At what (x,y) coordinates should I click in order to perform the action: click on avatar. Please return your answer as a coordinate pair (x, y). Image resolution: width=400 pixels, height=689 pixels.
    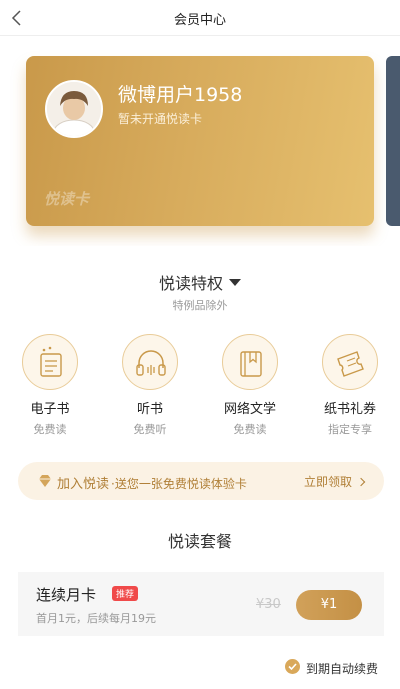
    Looking at the image, I should click on (74, 109).